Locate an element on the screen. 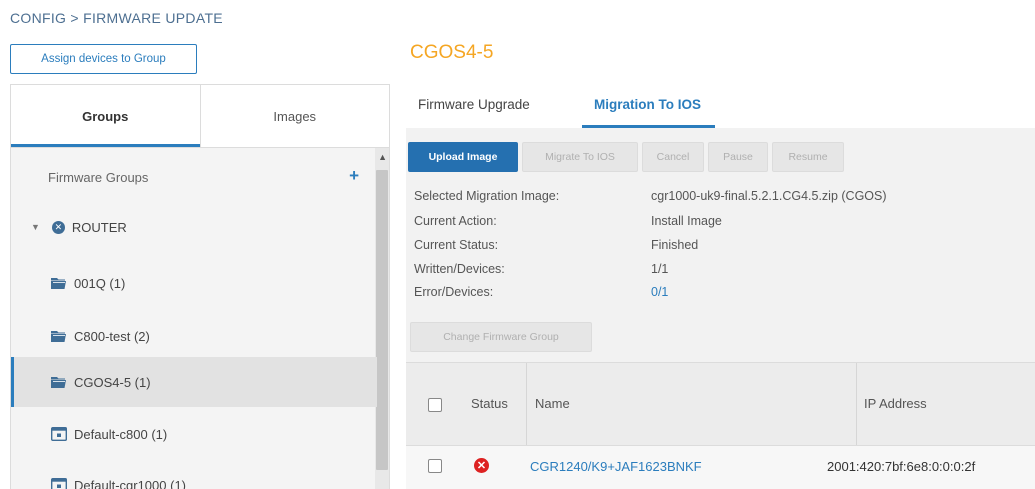 This screenshot has width=1035, height=489. device-table-header: Status Name IP Address is located at coordinates (720, 404).